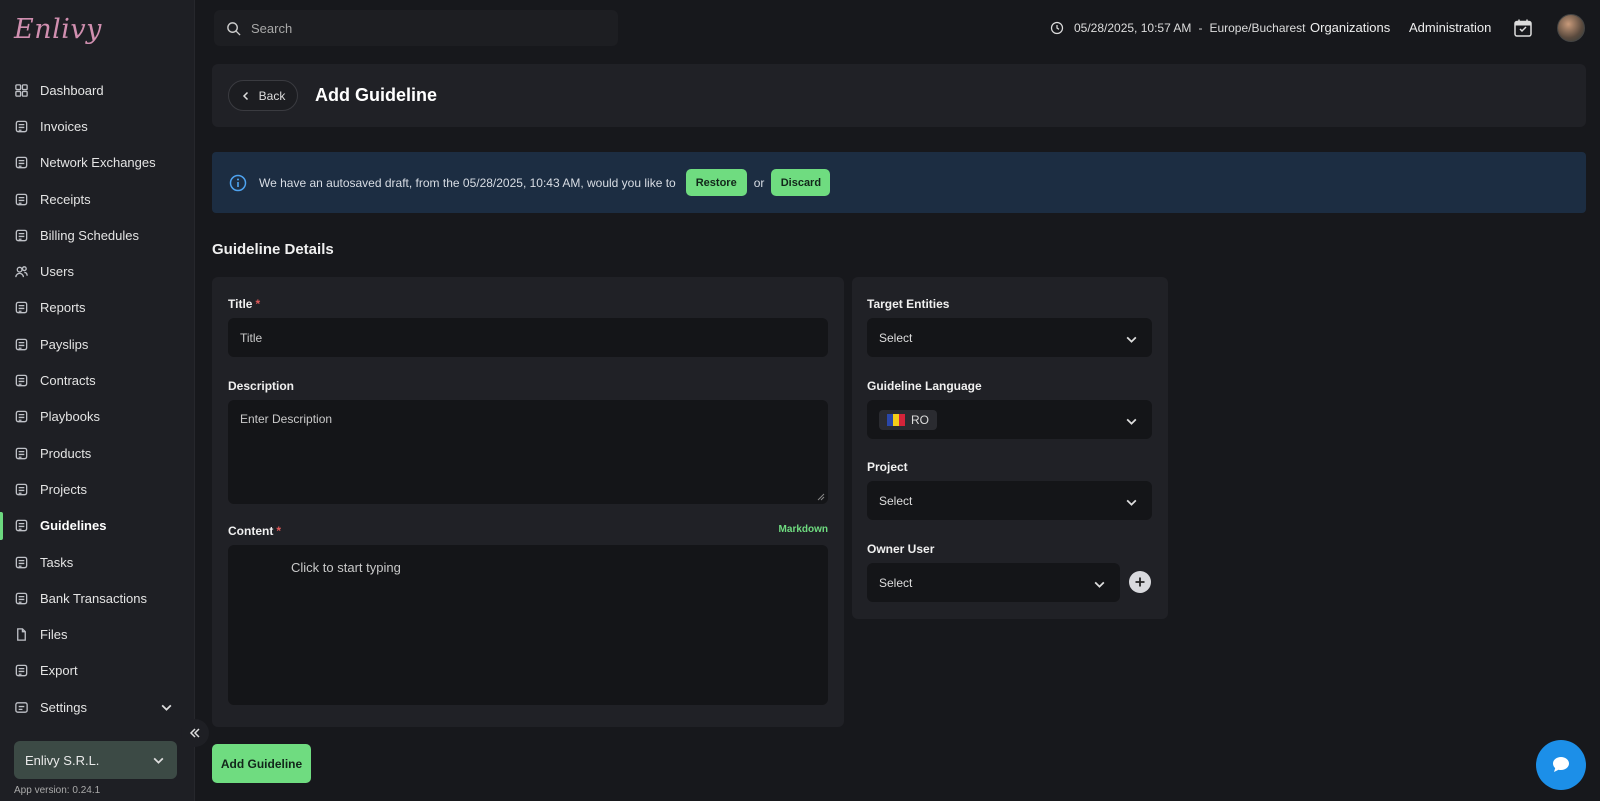  I want to click on file-icon, so click(21, 634).